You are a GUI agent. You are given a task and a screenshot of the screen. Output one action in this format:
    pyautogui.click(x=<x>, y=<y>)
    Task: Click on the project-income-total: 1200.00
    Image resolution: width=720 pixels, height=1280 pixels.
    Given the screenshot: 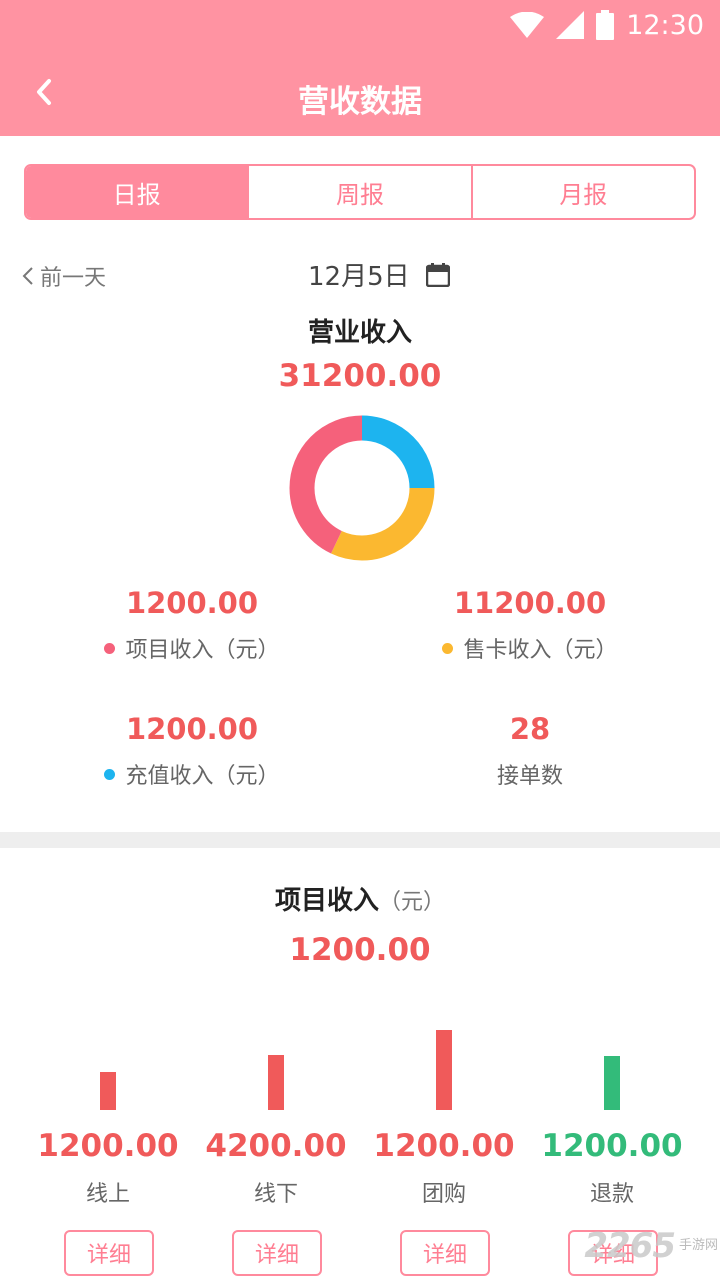 What is the action you would take?
    pyautogui.click(x=360, y=950)
    